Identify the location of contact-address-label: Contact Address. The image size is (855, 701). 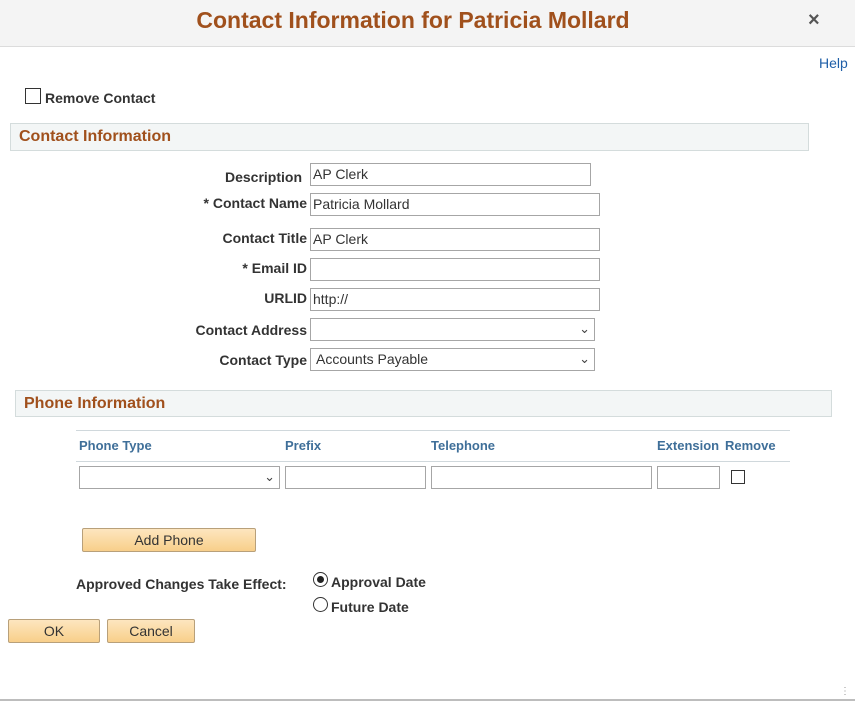
(251, 330).